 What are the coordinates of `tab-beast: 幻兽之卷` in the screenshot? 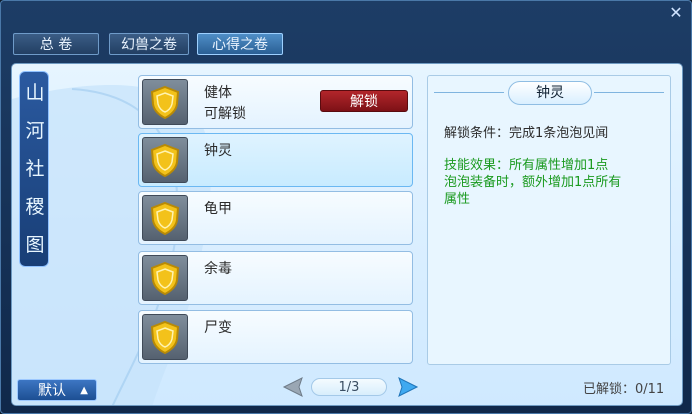 It's located at (149, 44).